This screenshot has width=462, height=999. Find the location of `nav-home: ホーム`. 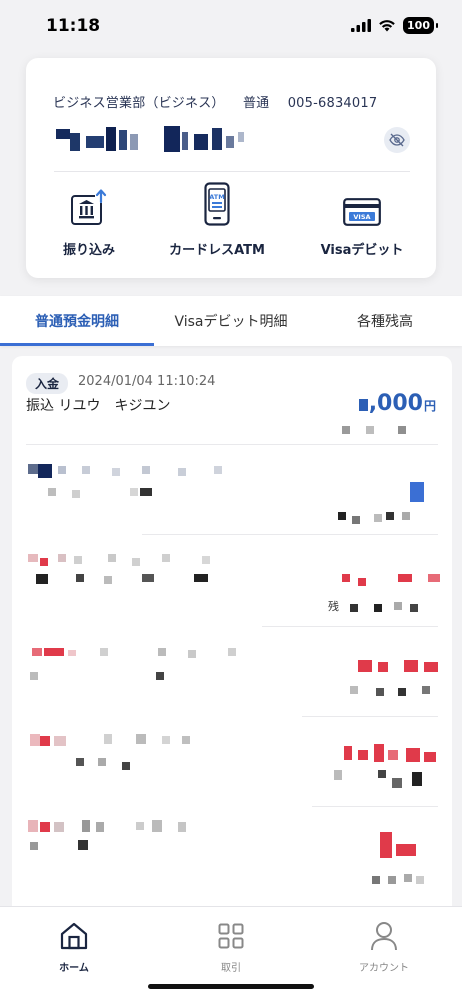

nav-home: ホーム is located at coordinates (74, 946).